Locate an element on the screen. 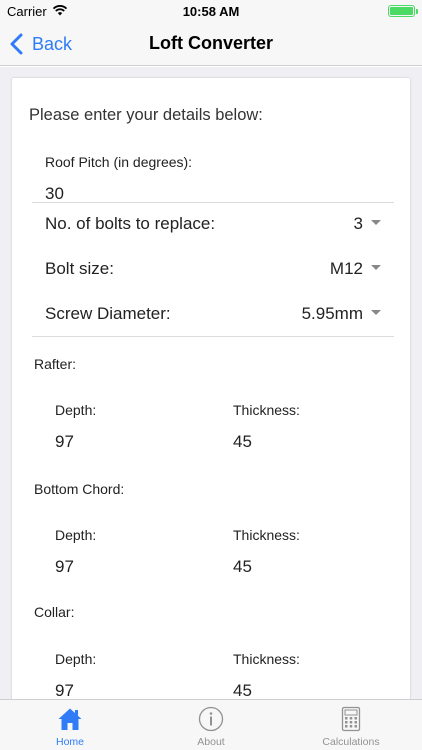 The height and width of the screenshot is (750, 422). collar-thickness-label: Thickness: is located at coordinates (266, 659).